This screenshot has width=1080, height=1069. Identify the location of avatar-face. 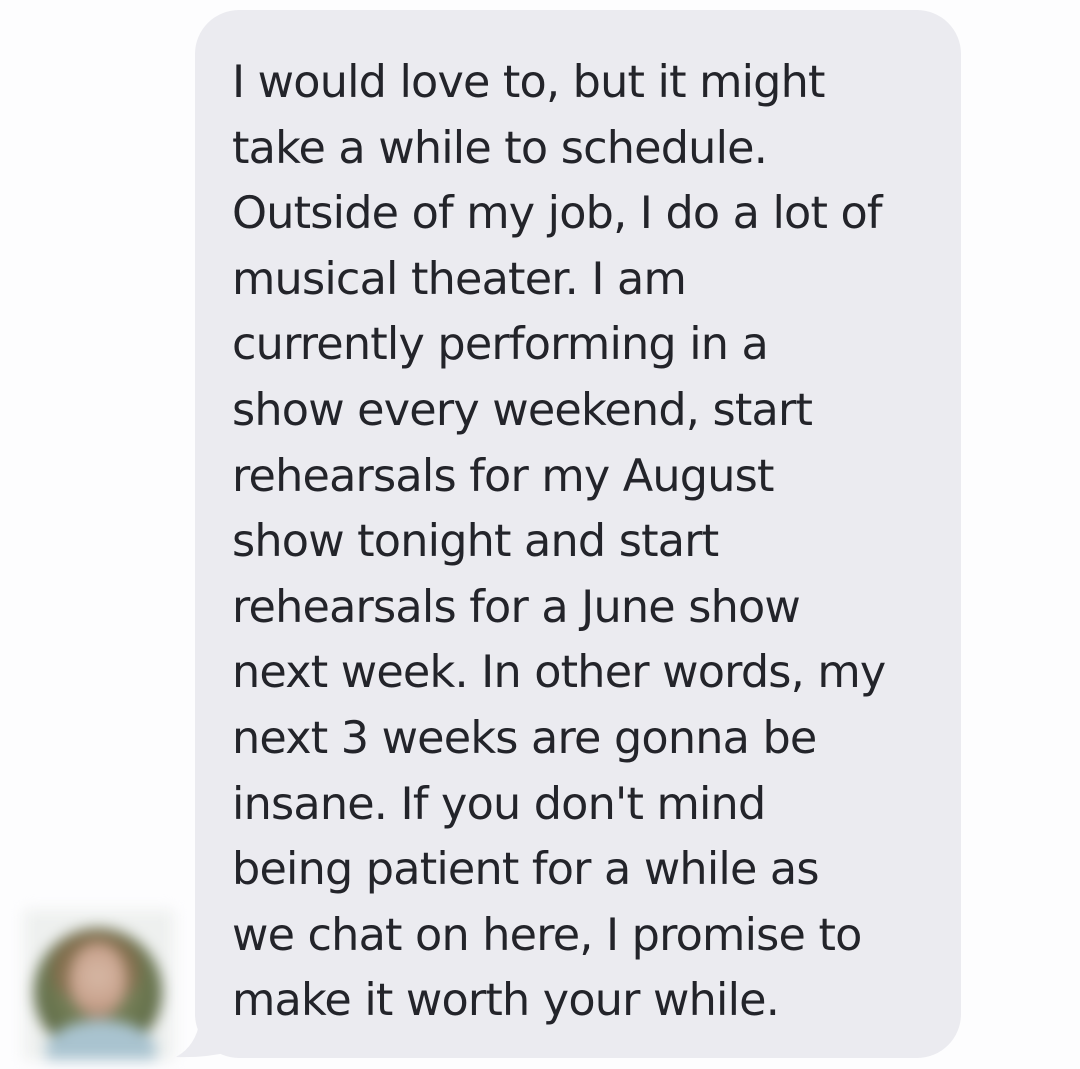
(98, 980).